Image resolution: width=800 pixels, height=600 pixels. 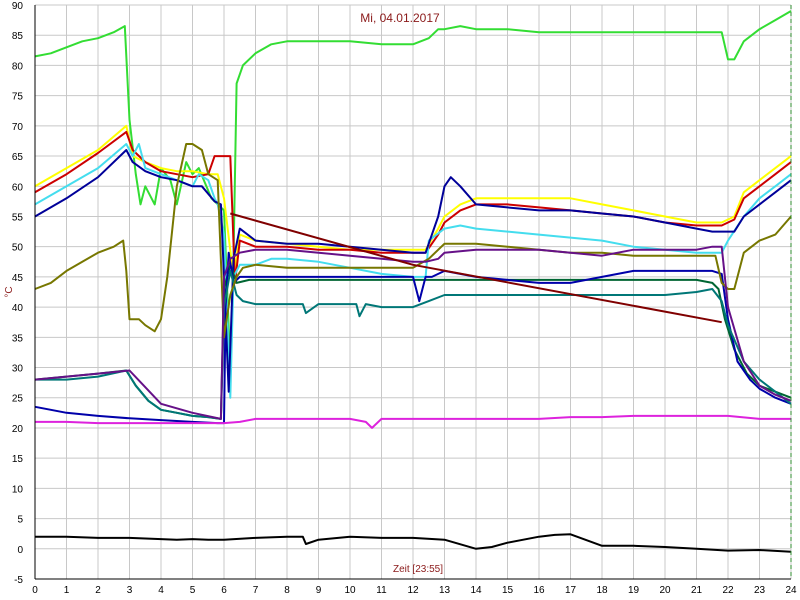 What do you see at coordinates (571, 590) in the screenshot?
I see `x-tick-label: 17` at bounding box center [571, 590].